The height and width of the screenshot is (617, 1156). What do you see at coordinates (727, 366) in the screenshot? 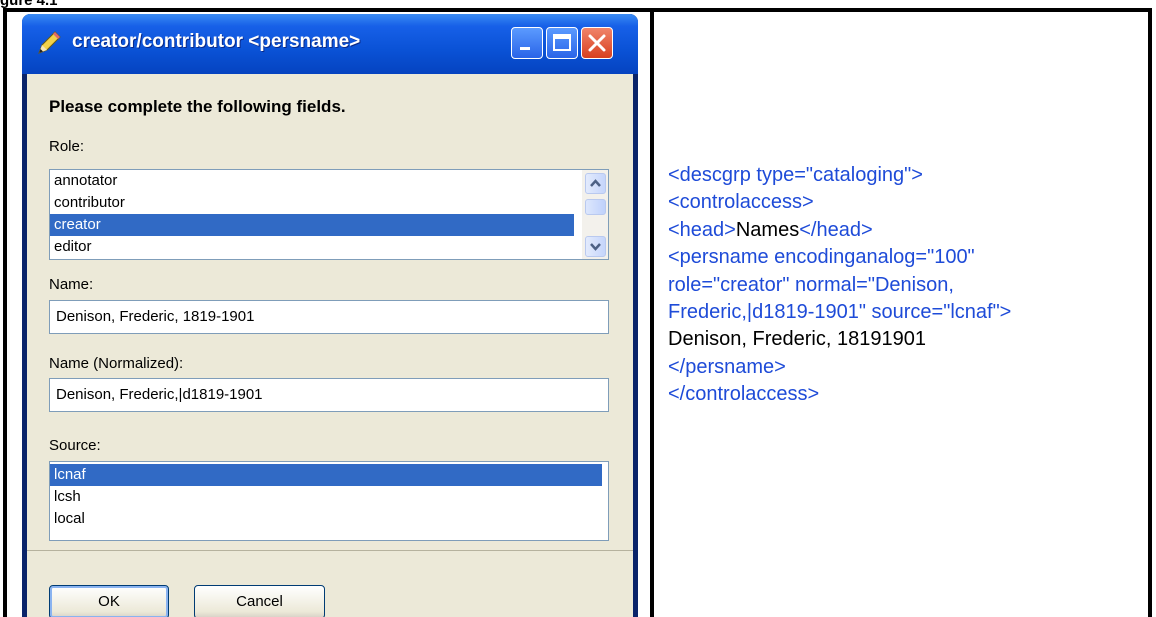
I see `code-line-persname-close: </persname>` at bounding box center [727, 366].